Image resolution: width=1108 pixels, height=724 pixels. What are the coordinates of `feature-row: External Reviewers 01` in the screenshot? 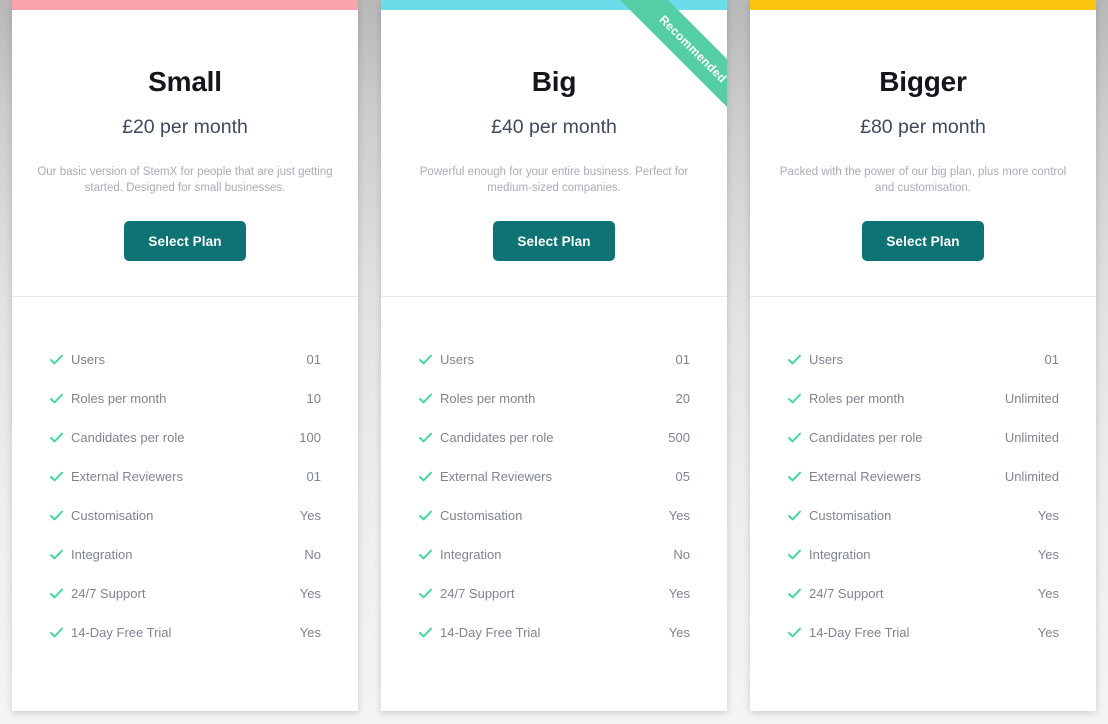 It's located at (185, 476).